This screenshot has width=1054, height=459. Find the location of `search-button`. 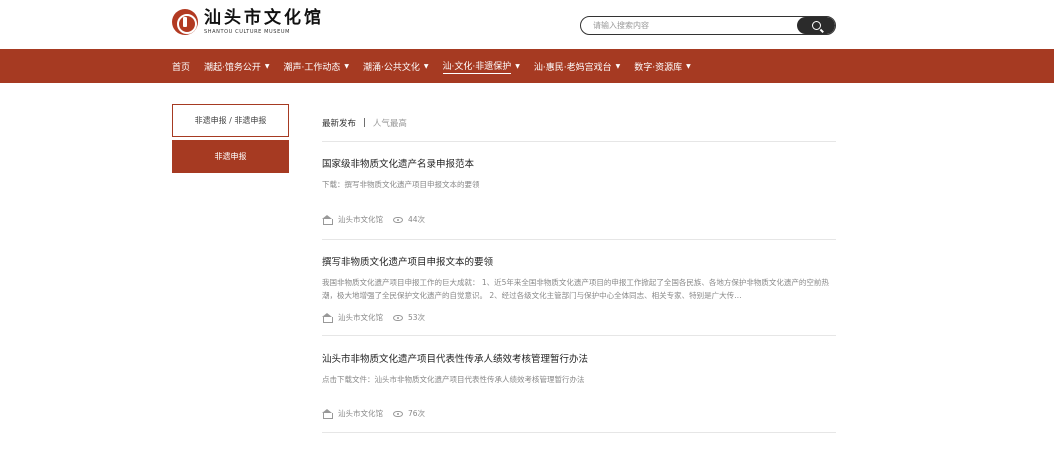

search-button is located at coordinates (816, 25).